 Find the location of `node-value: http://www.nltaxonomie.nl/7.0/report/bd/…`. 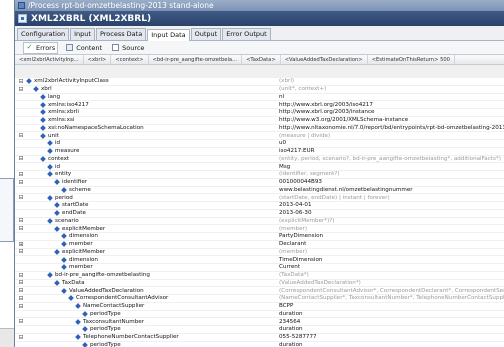

node-value: http://www.nltaxonomie.nl/7.0/report/bd/… is located at coordinates (391, 127).